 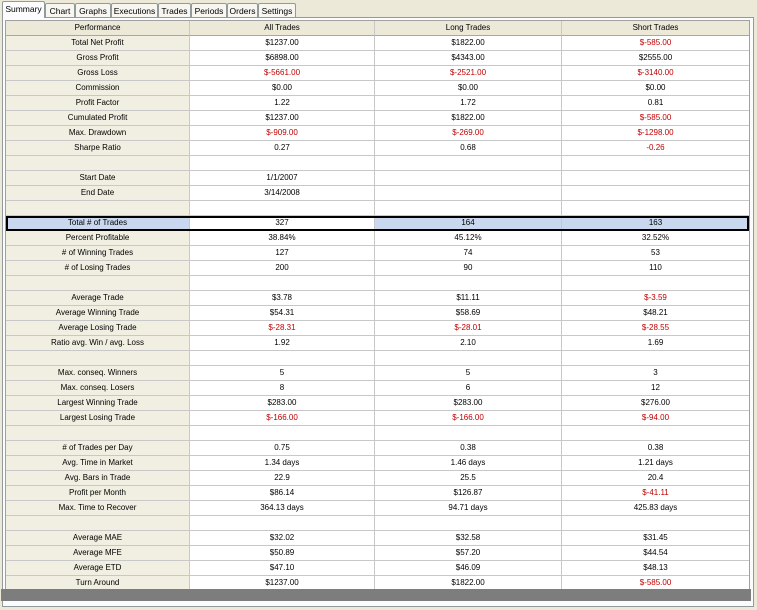 I want to click on table-row-max-conseq-losers: Max. conseq. Losers 8 6 12, so click(x=377, y=388).